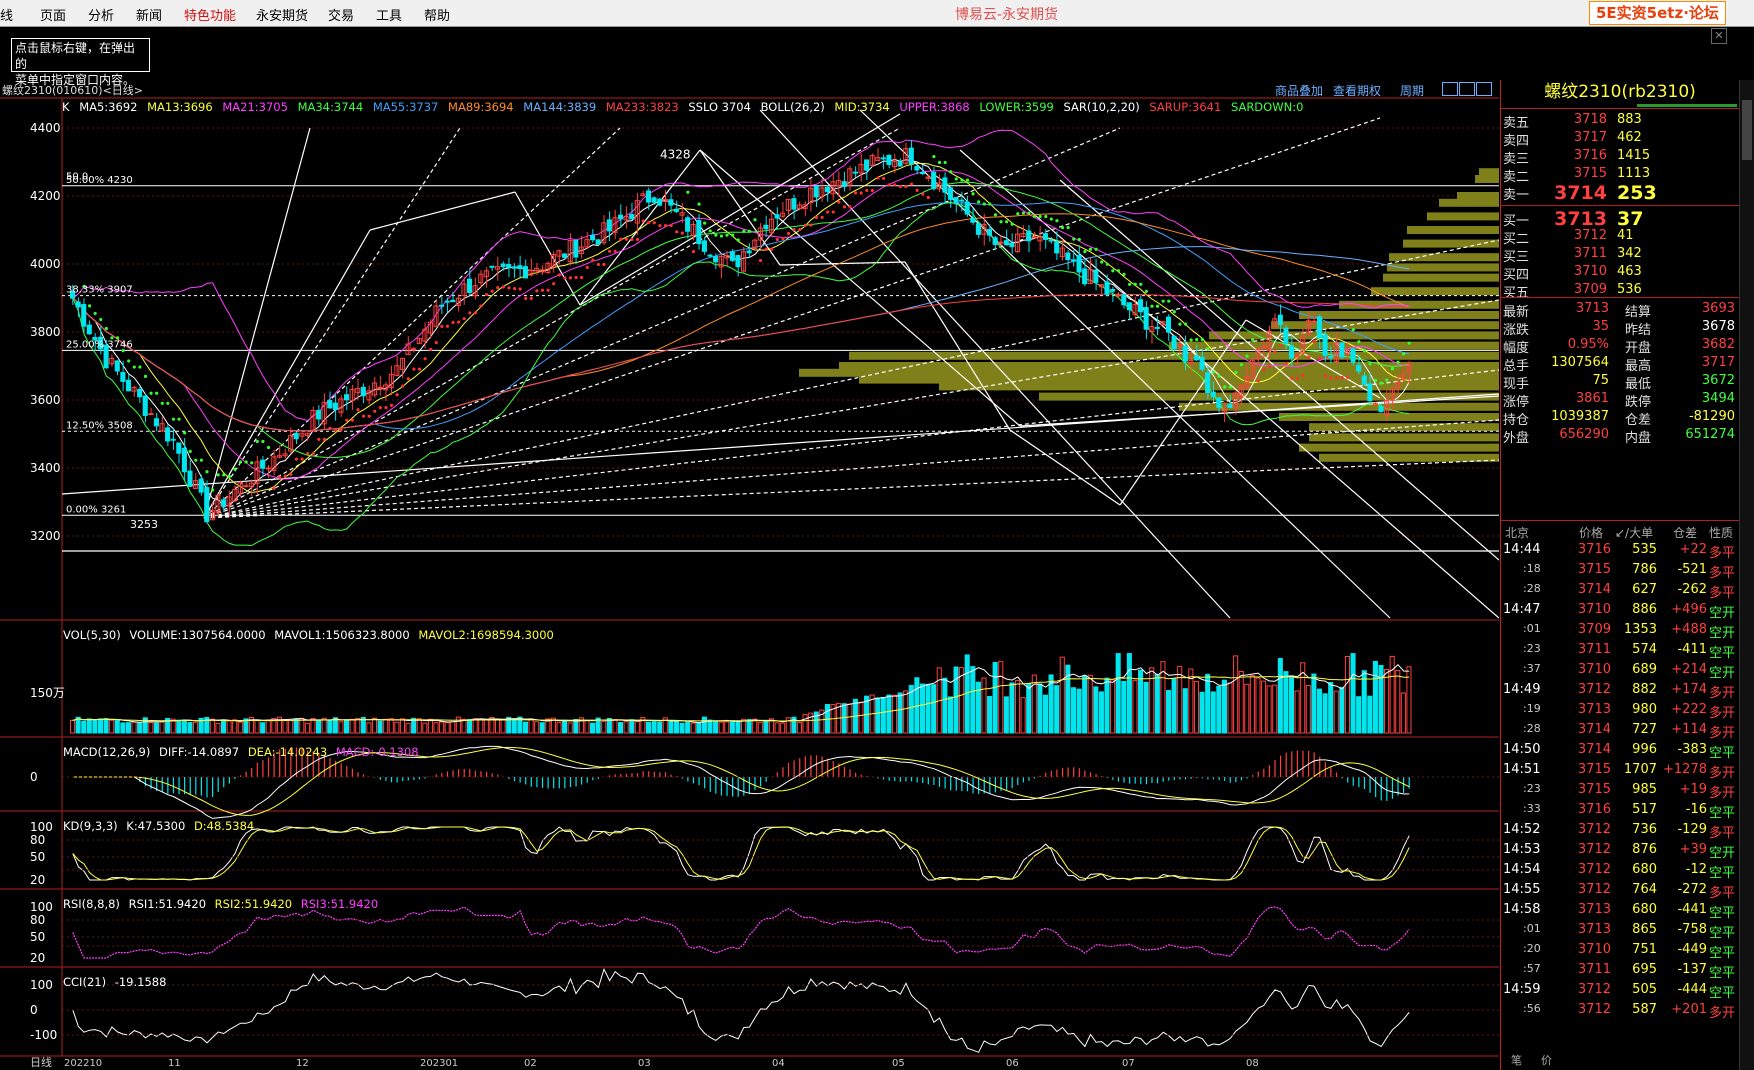 The height and width of the screenshot is (1070, 1754). What do you see at coordinates (156, 826) in the screenshot?
I see `k-value: K:47.5300` at bounding box center [156, 826].